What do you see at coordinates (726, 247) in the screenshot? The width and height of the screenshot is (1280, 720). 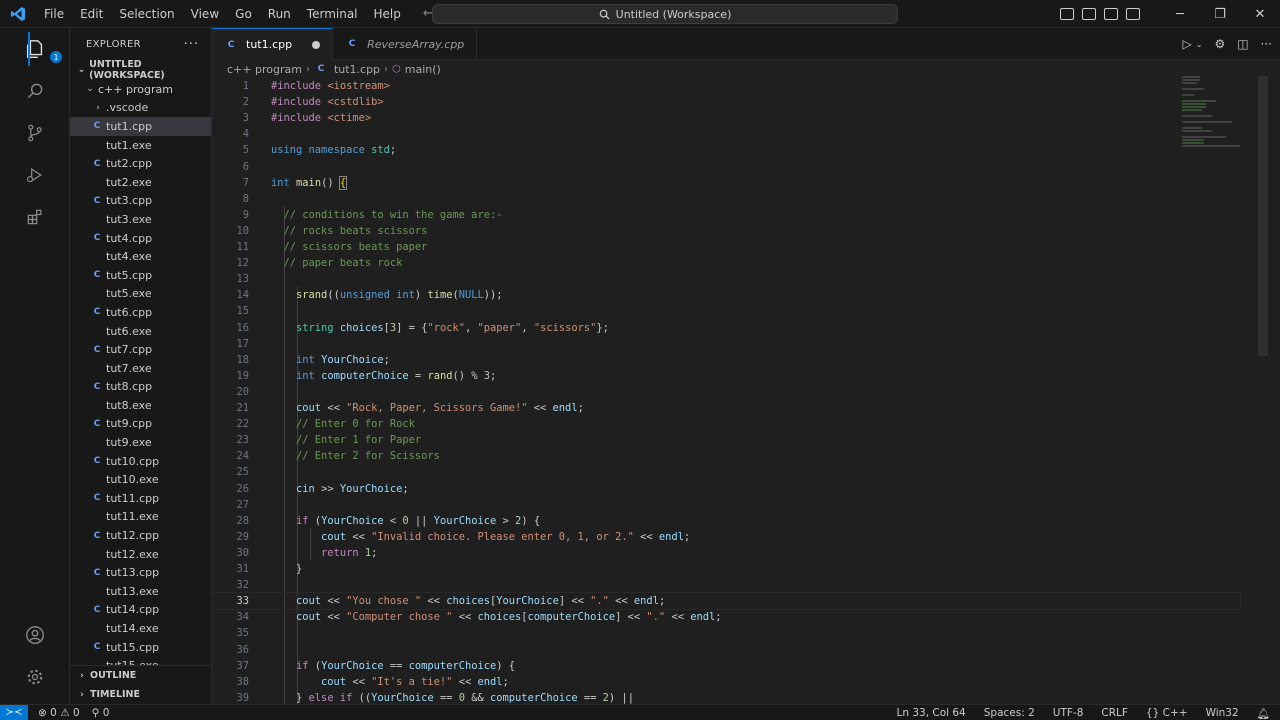 I see `code-line: 11 // scissors beats paper` at bounding box center [726, 247].